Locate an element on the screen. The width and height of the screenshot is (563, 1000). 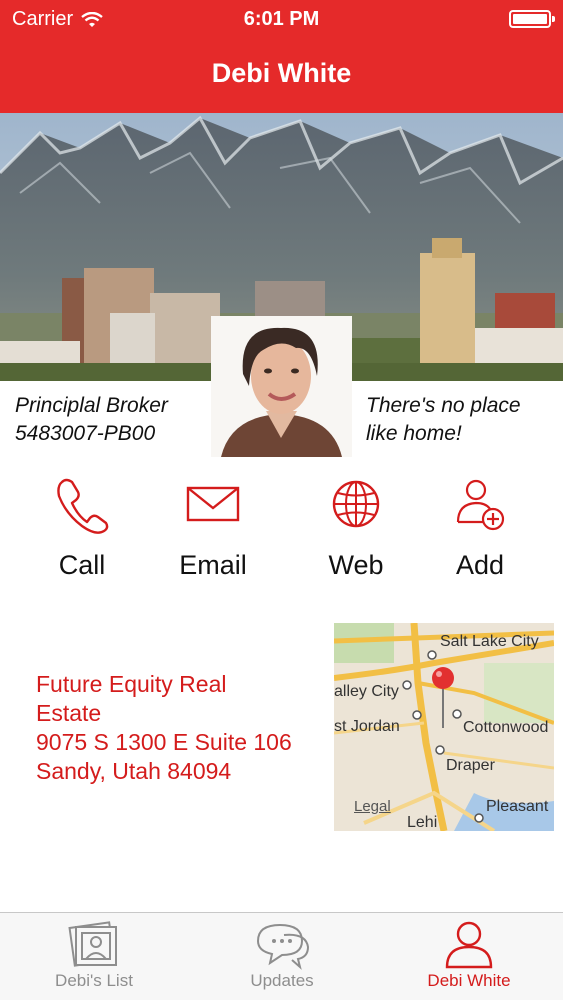
broker-title: Principlal Broker is located at coordinates (91, 405).